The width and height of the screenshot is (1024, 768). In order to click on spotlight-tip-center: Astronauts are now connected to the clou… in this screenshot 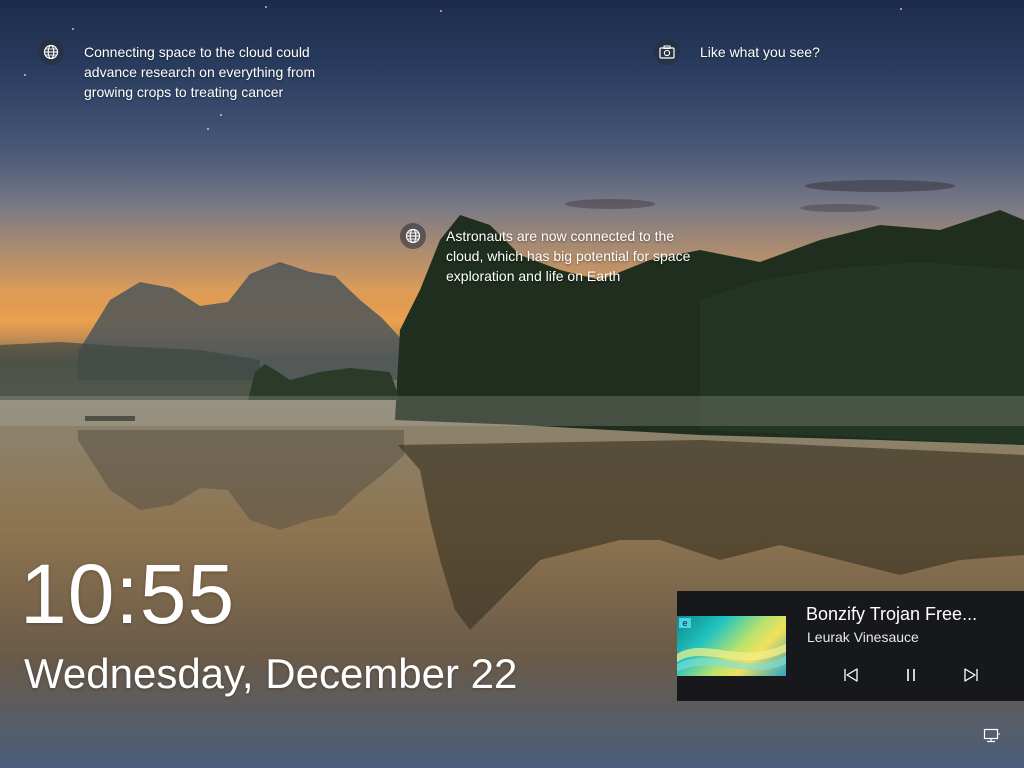, I will do `click(560, 255)`.